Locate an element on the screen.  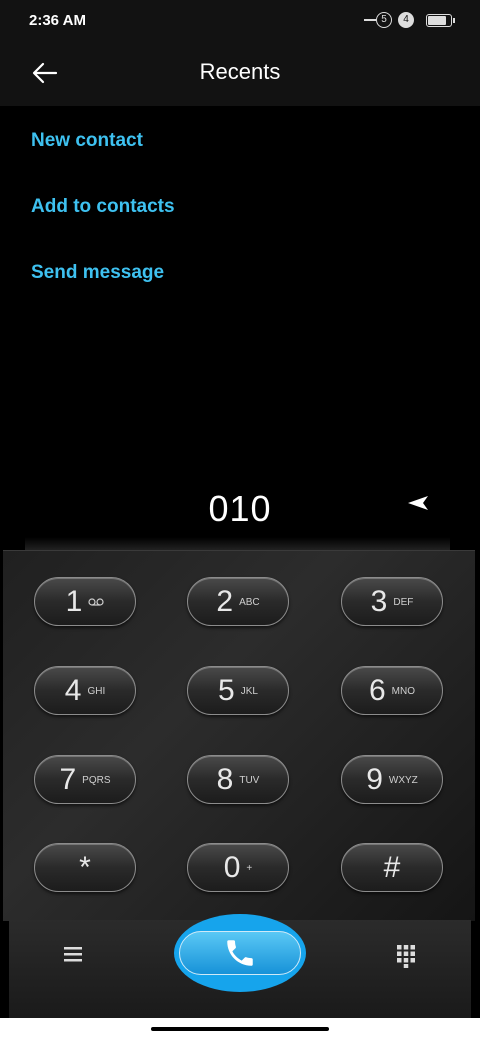
call-button is located at coordinates (240, 953).